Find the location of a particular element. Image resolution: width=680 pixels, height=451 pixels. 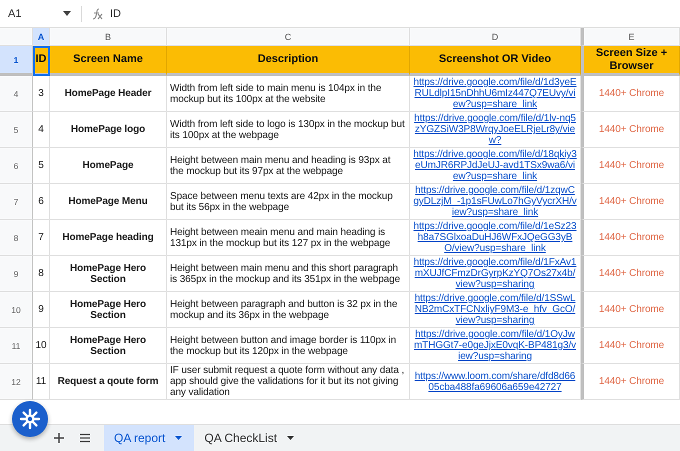

cell-reference: A1 is located at coordinates (31, 14).